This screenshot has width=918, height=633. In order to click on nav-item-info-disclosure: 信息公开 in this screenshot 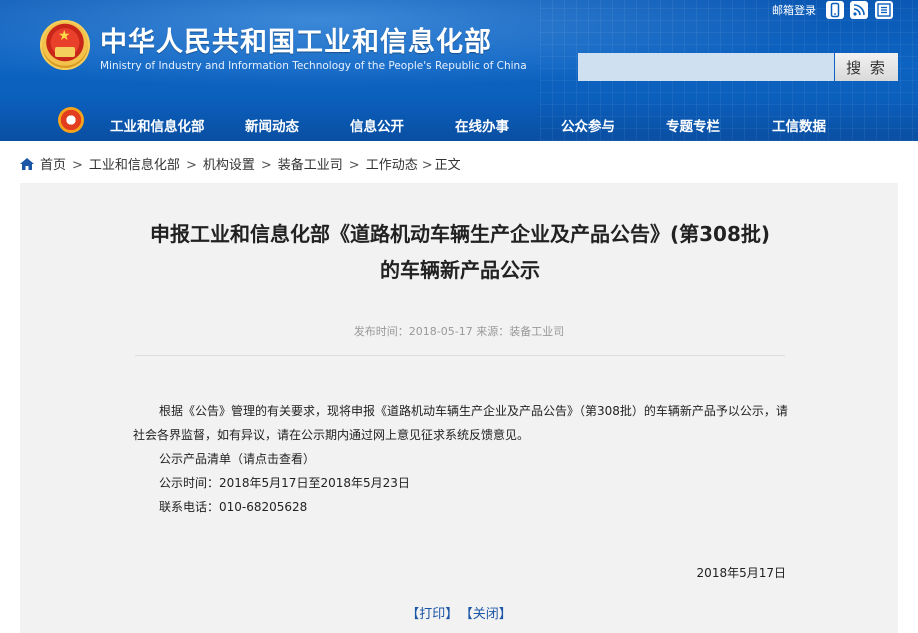, I will do `click(377, 125)`.